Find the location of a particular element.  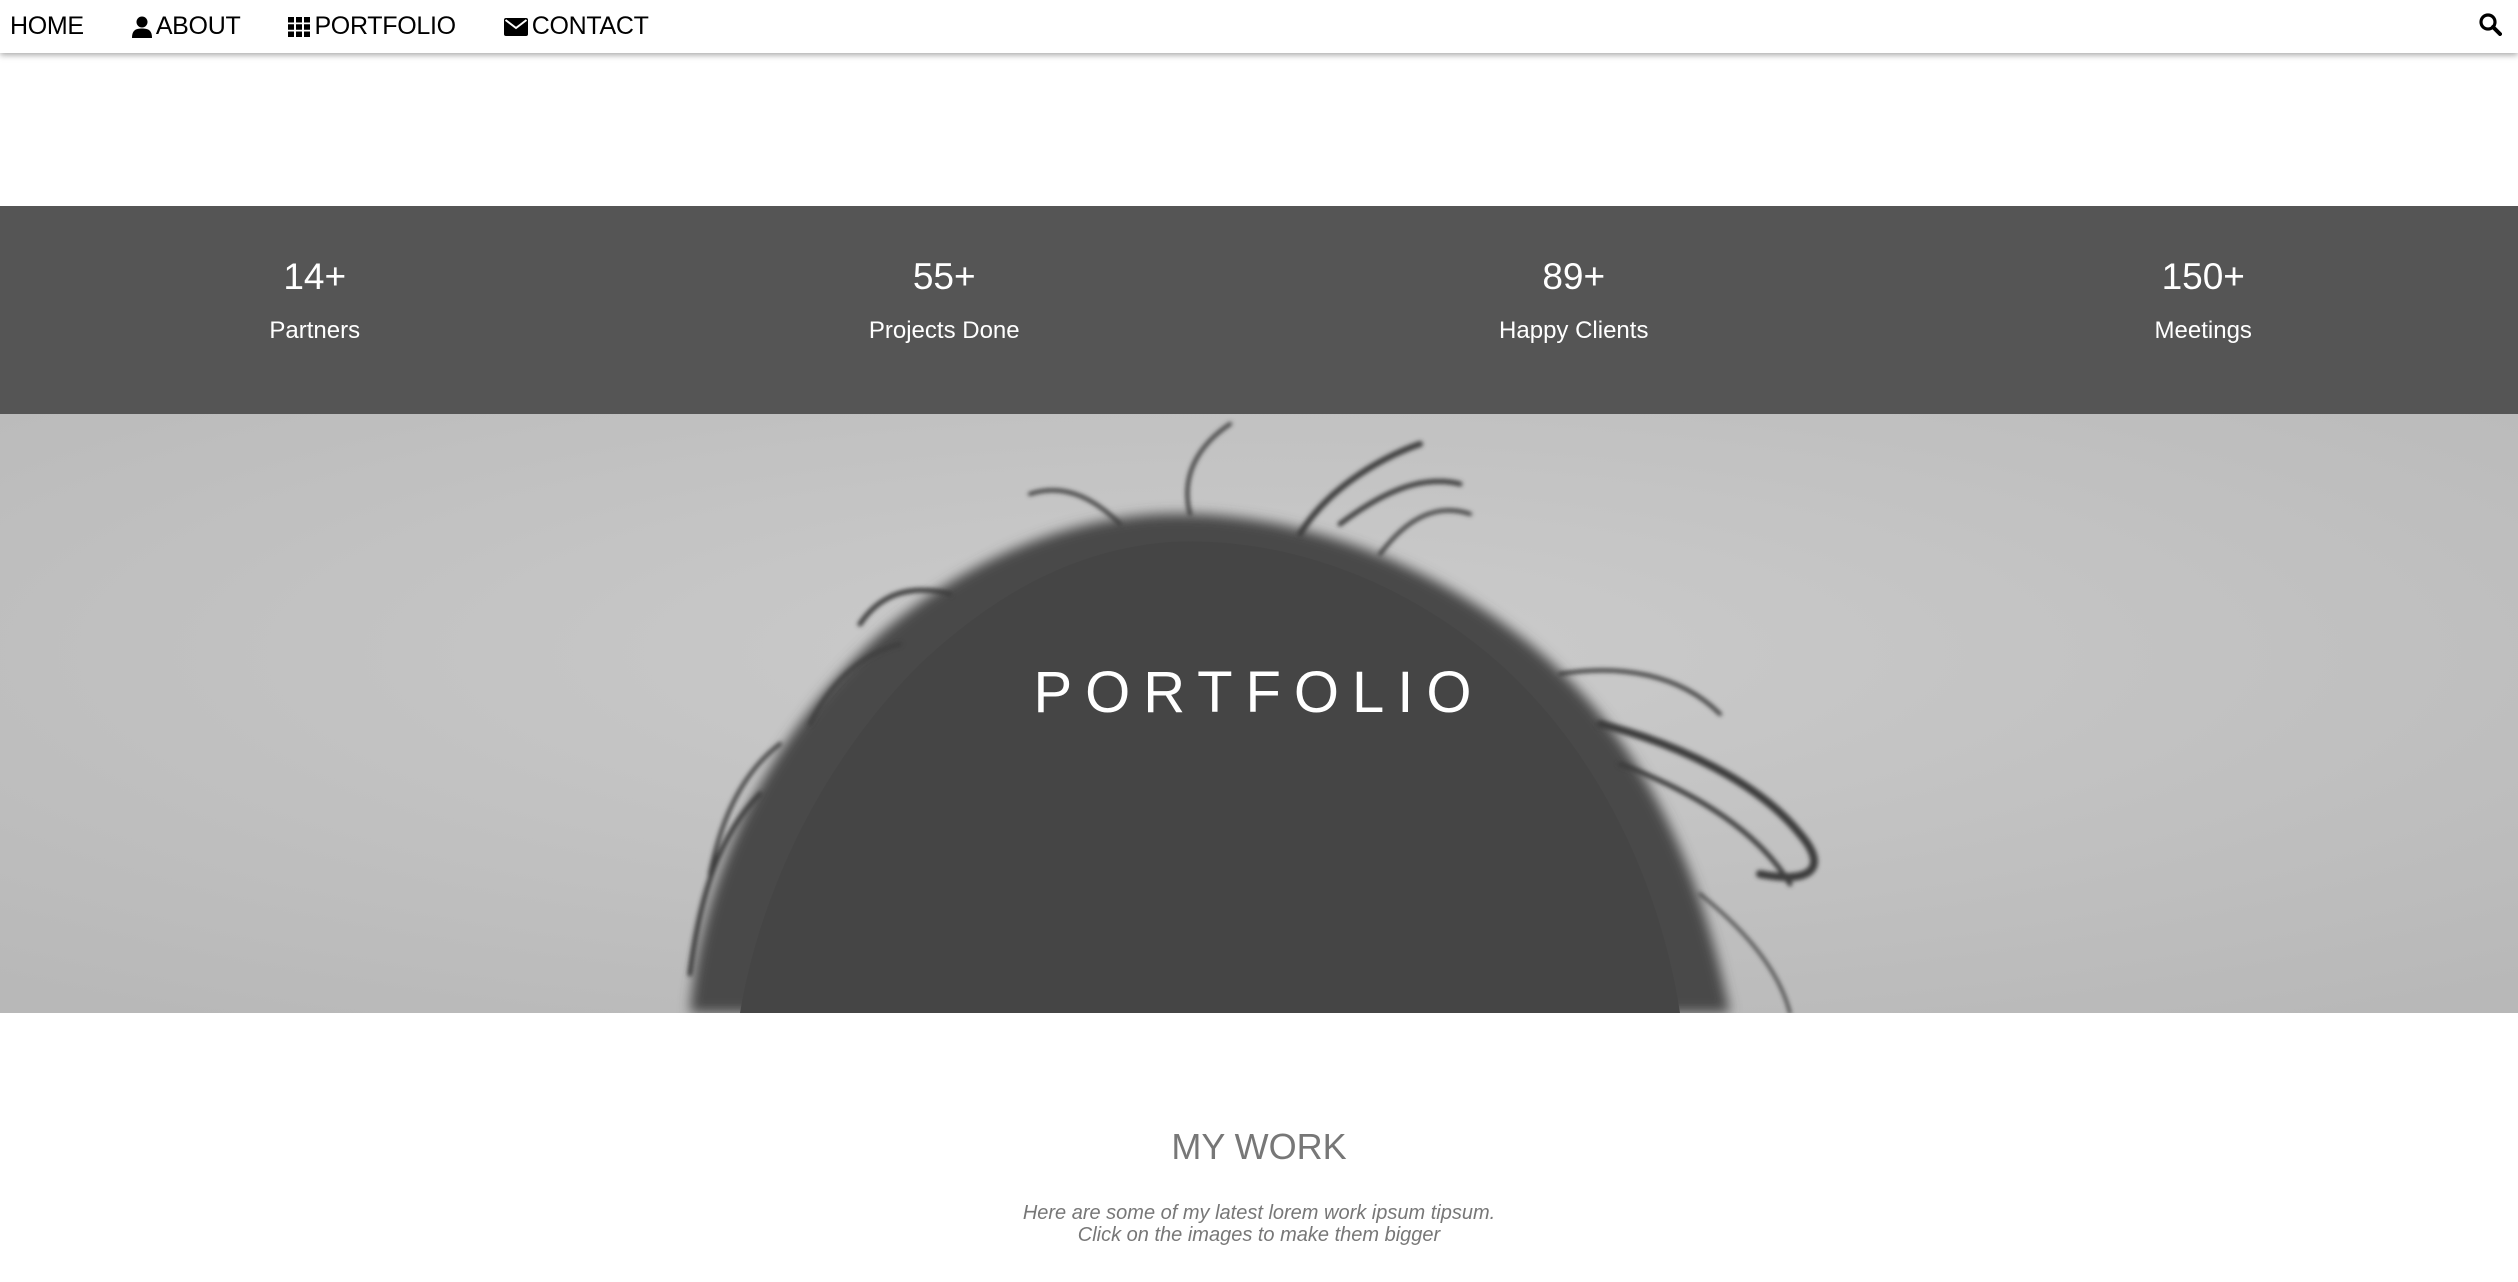

stat-meetings: 150+ Meetings is located at coordinates (2203, 310).